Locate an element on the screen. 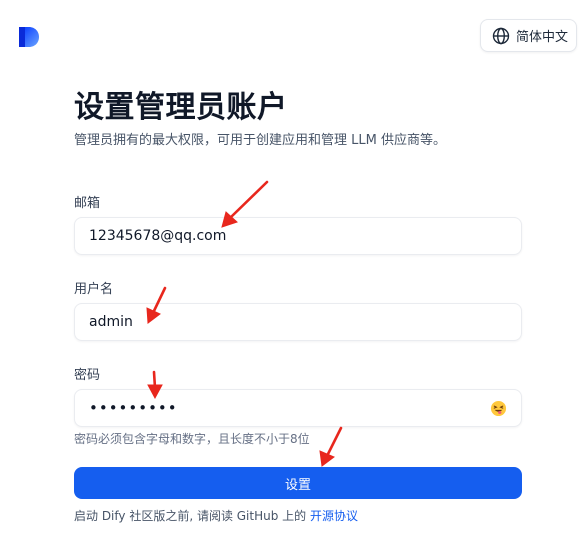 The height and width of the screenshot is (535, 582). password-label: 密码 is located at coordinates (87, 375).